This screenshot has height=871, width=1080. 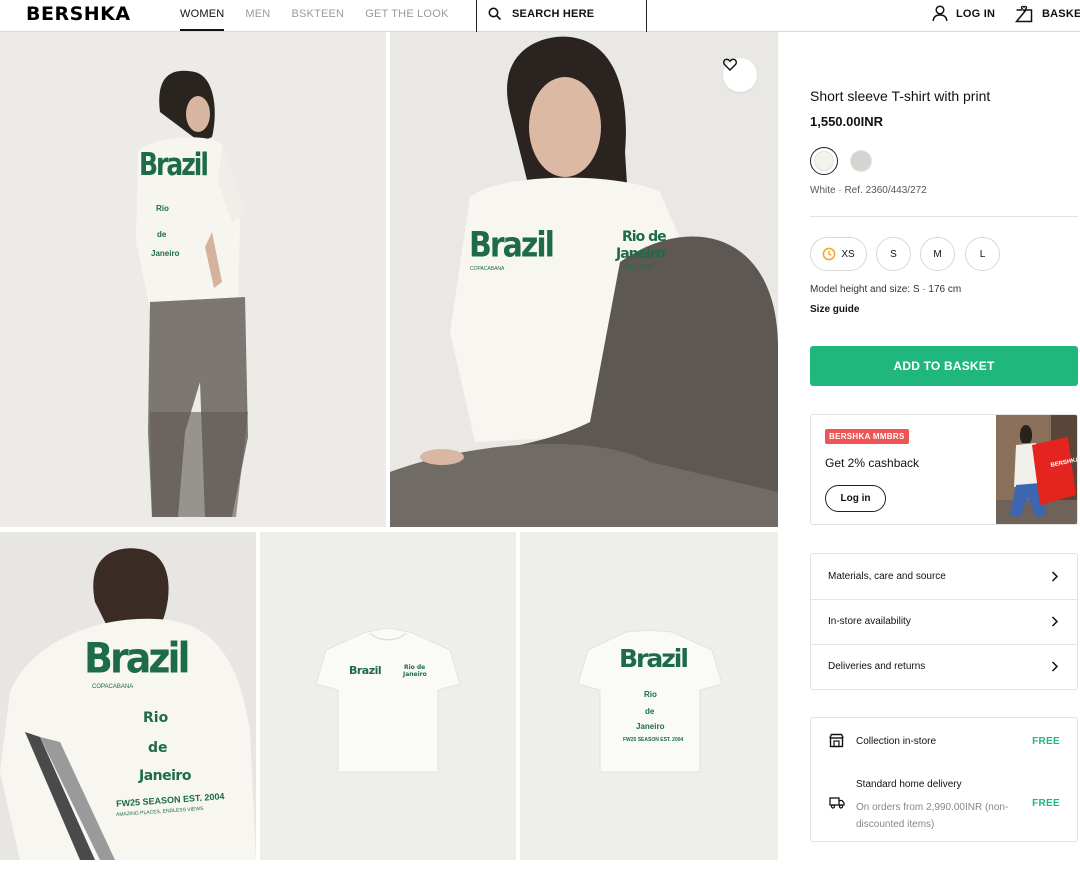 What do you see at coordinates (846, 121) in the screenshot?
I see `product-price: 1,550.00INR` at bounding box center [846, 121].